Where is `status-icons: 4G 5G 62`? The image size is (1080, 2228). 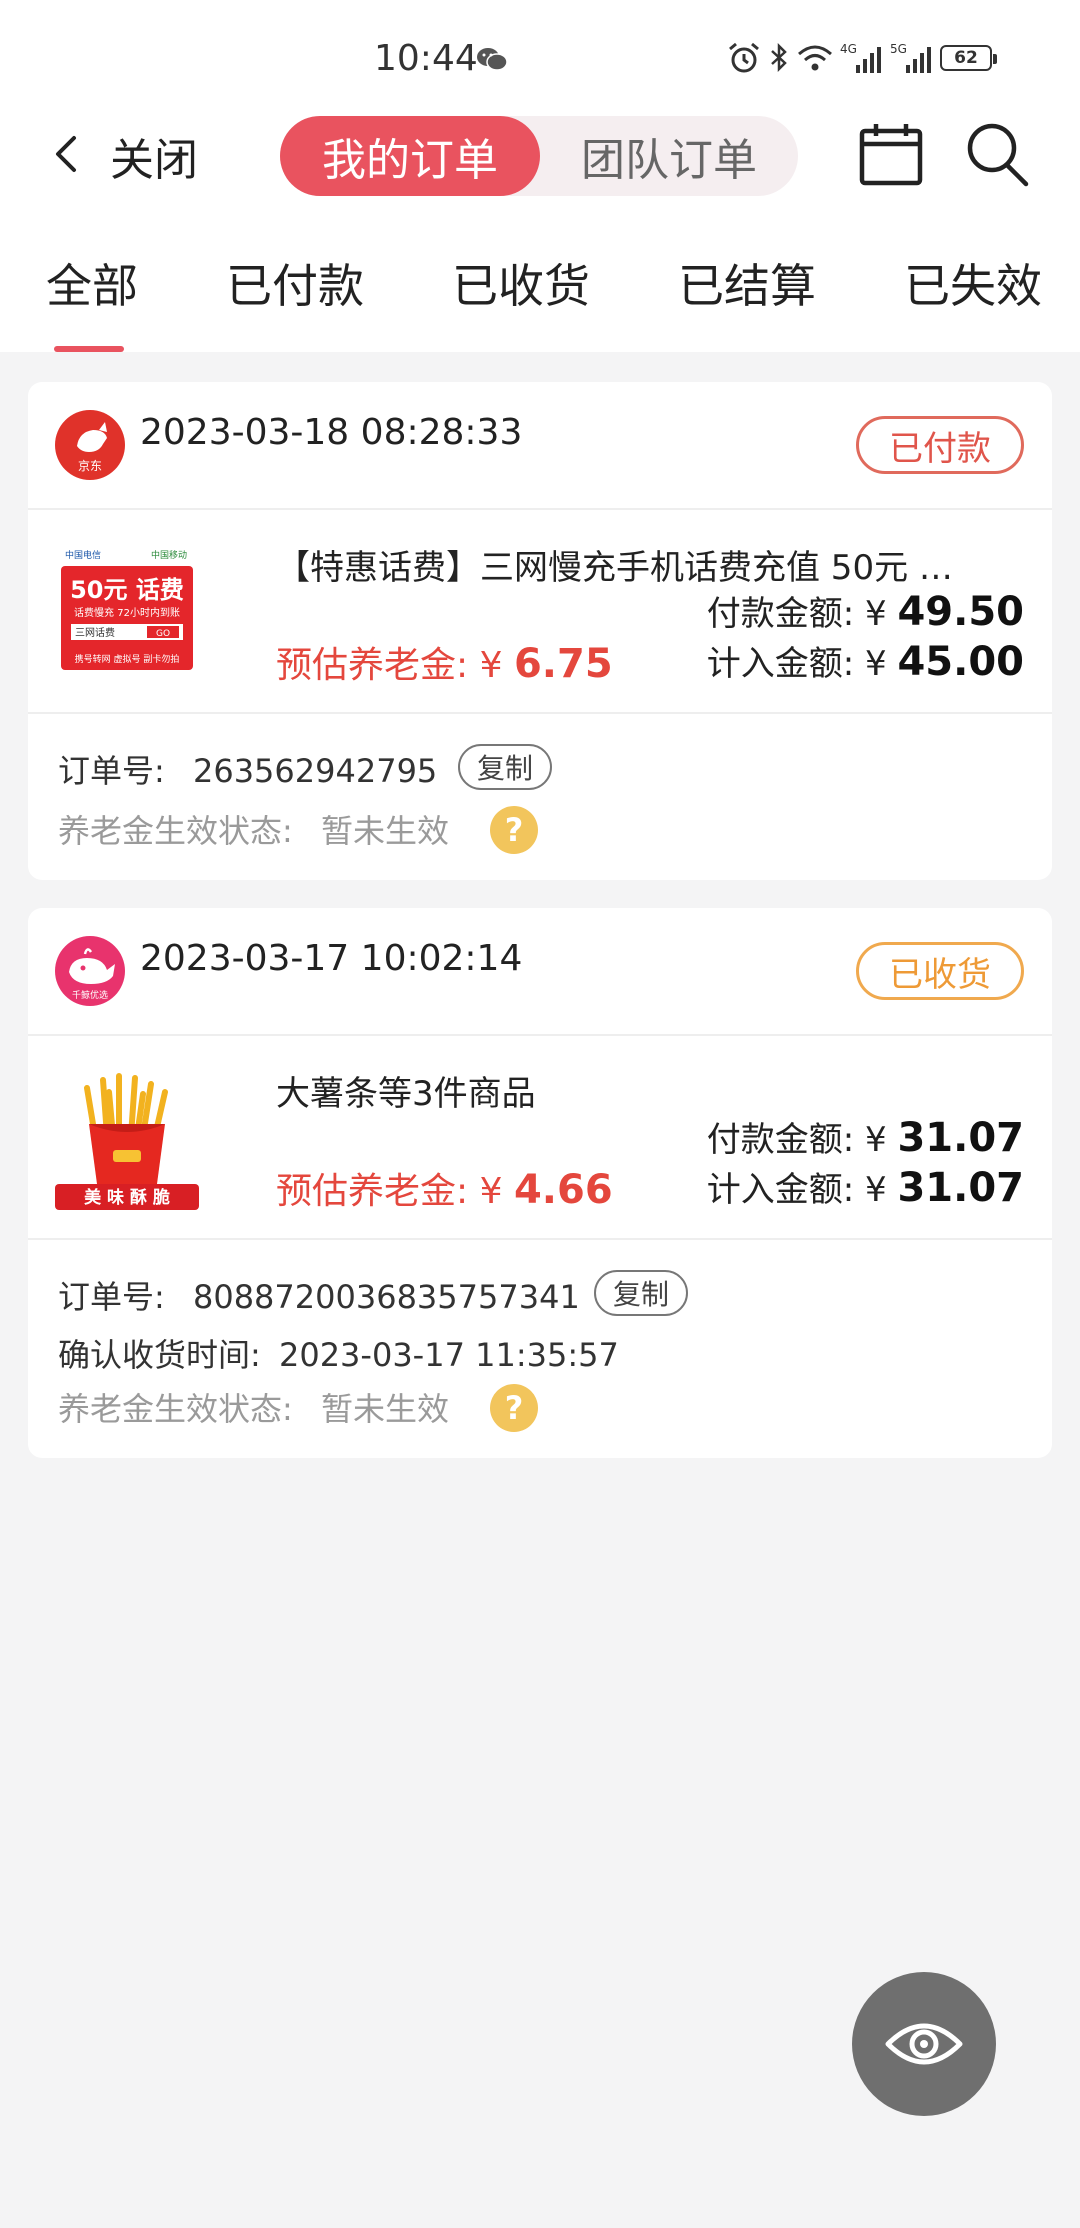 status-icons: 4G 5G 62 is located at coordinates (861, 58).